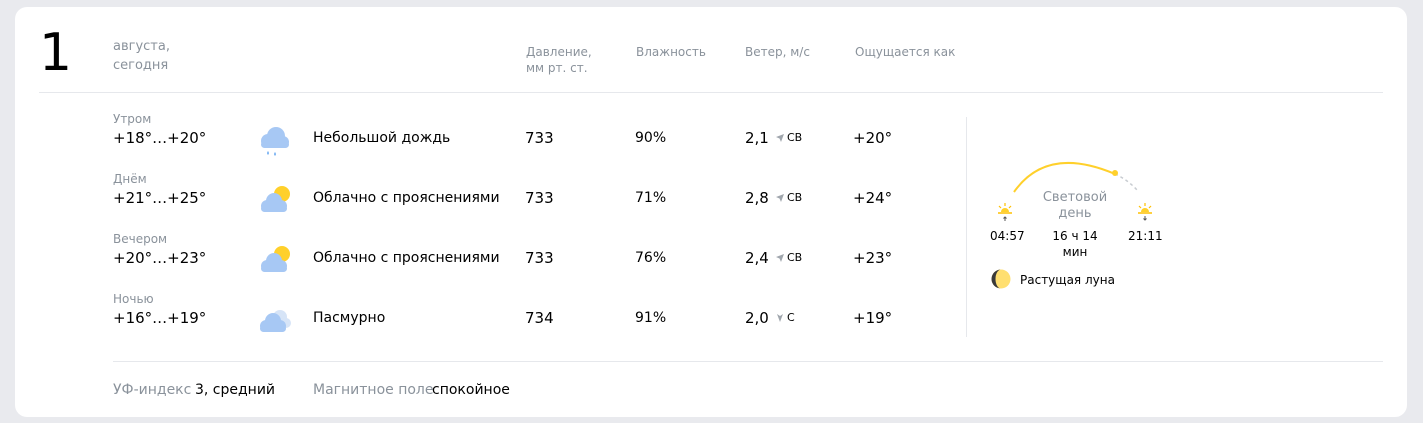 The height and width of the screenshot is (423, 1423). What do you see at coordinates (748, 361) in the screenshot?
I see `footer-divider` at bounding box center [748, 361].